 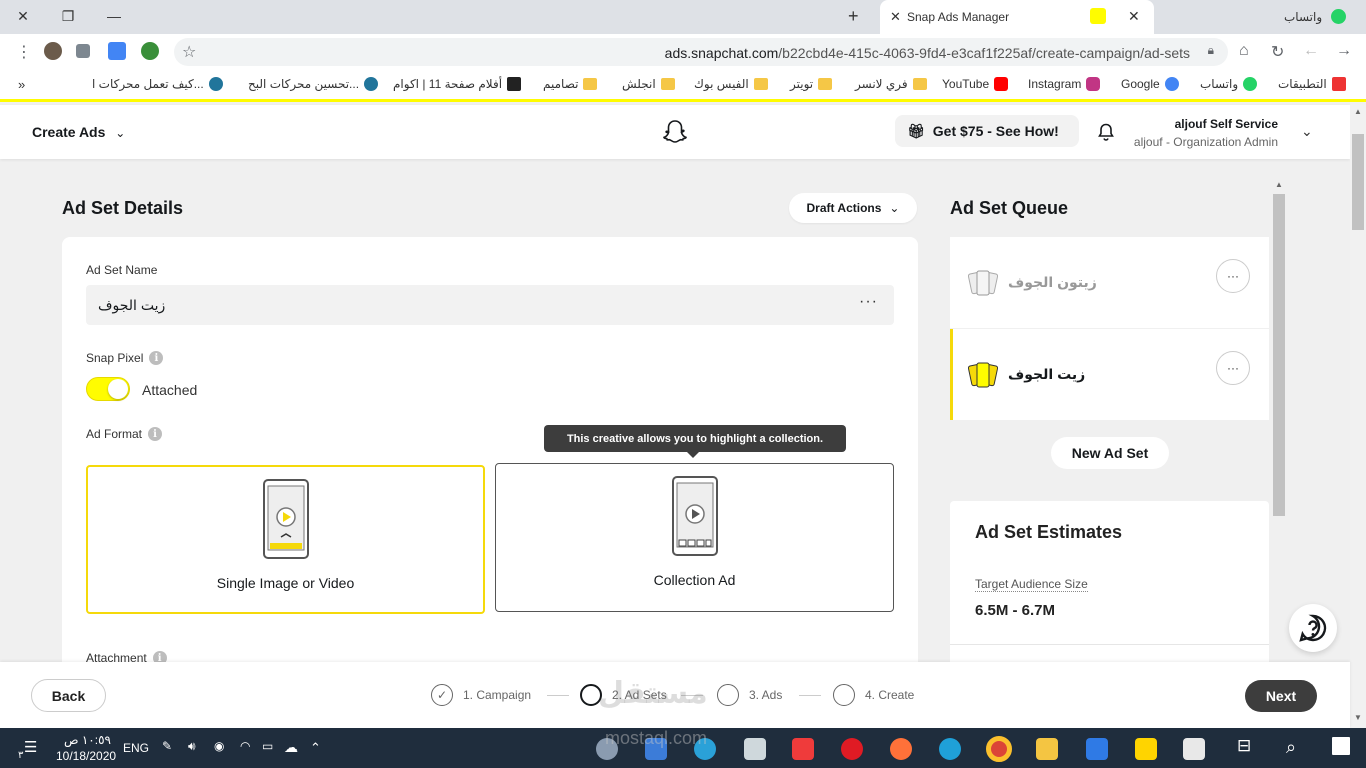 I want to click on extension-globe-icon, so click(x=150, y=51).